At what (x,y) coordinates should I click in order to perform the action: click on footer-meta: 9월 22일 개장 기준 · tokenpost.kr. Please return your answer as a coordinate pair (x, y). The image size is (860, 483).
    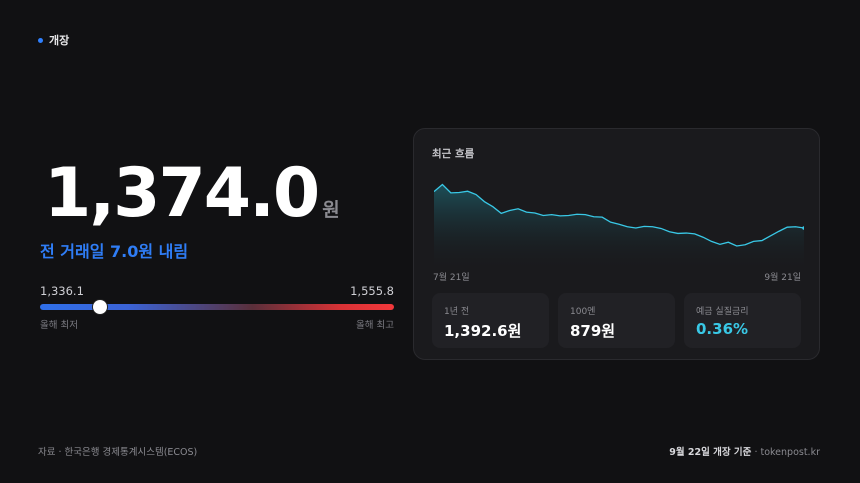
    Looking at the image, I should click on (744, 451).